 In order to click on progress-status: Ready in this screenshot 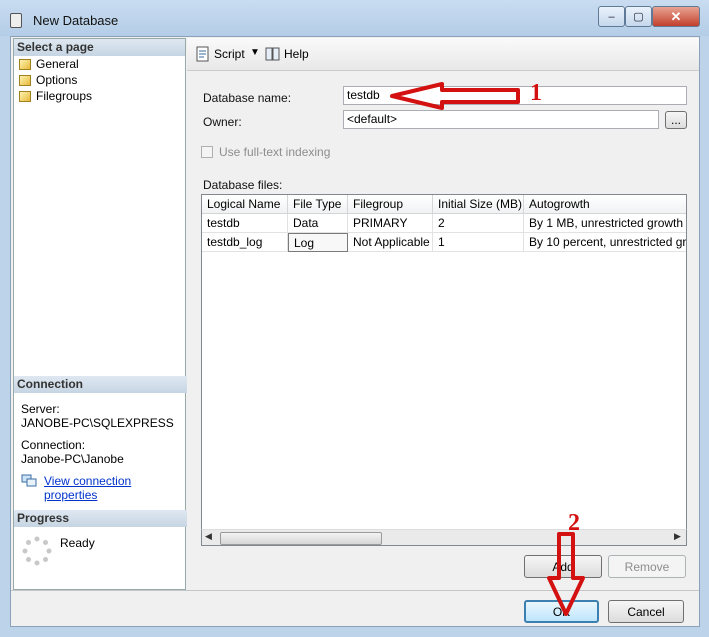, I will do `click(77, 543)`.